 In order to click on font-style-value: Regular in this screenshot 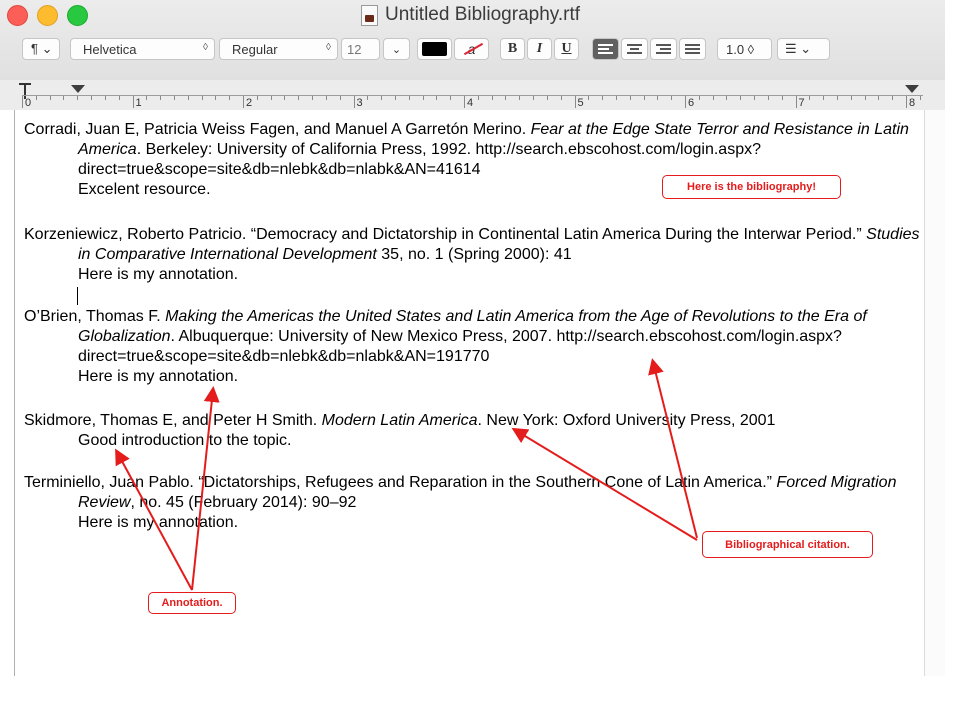, I will do `click(255, 49)`.